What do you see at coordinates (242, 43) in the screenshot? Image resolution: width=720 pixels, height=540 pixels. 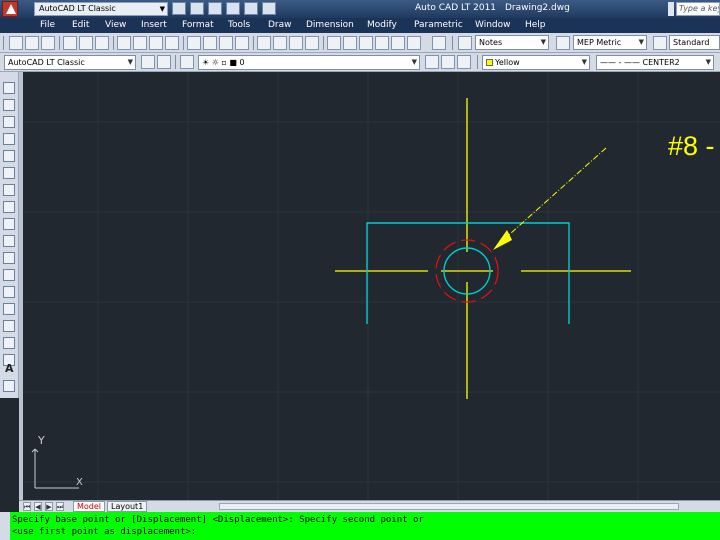 I see `redo-dropdown-icon` at bounding box center [242, 43].